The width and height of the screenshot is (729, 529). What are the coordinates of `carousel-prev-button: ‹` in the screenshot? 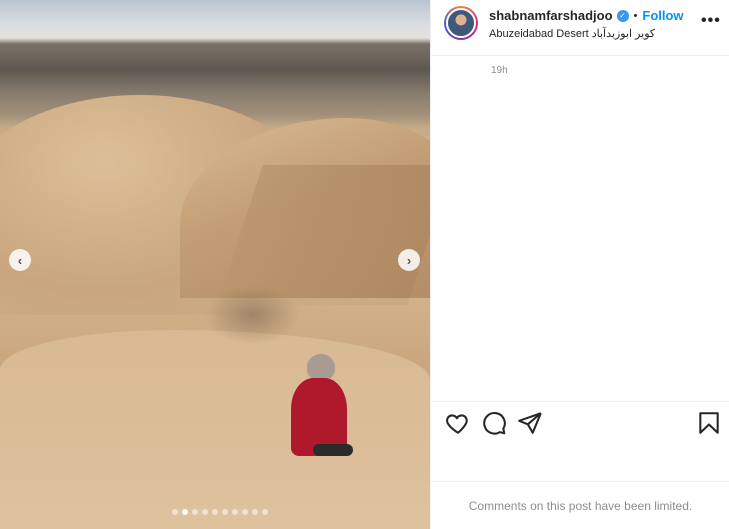 It's located at (20, 260).